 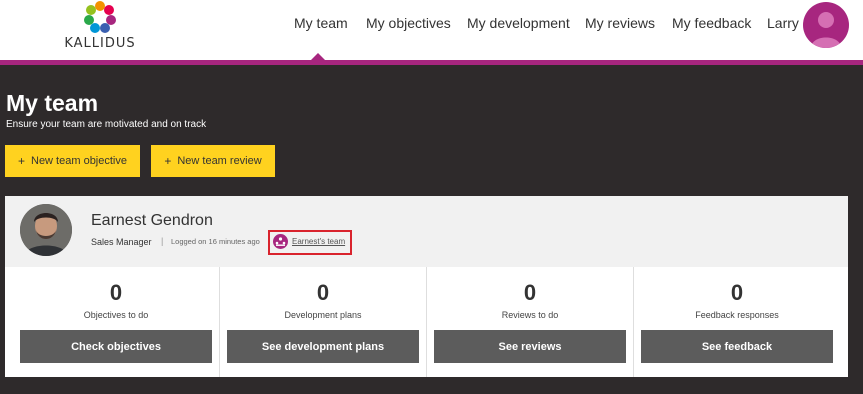 I want to click on stat-objectives: 0 Objectives to do, so click(x=116, y=300).